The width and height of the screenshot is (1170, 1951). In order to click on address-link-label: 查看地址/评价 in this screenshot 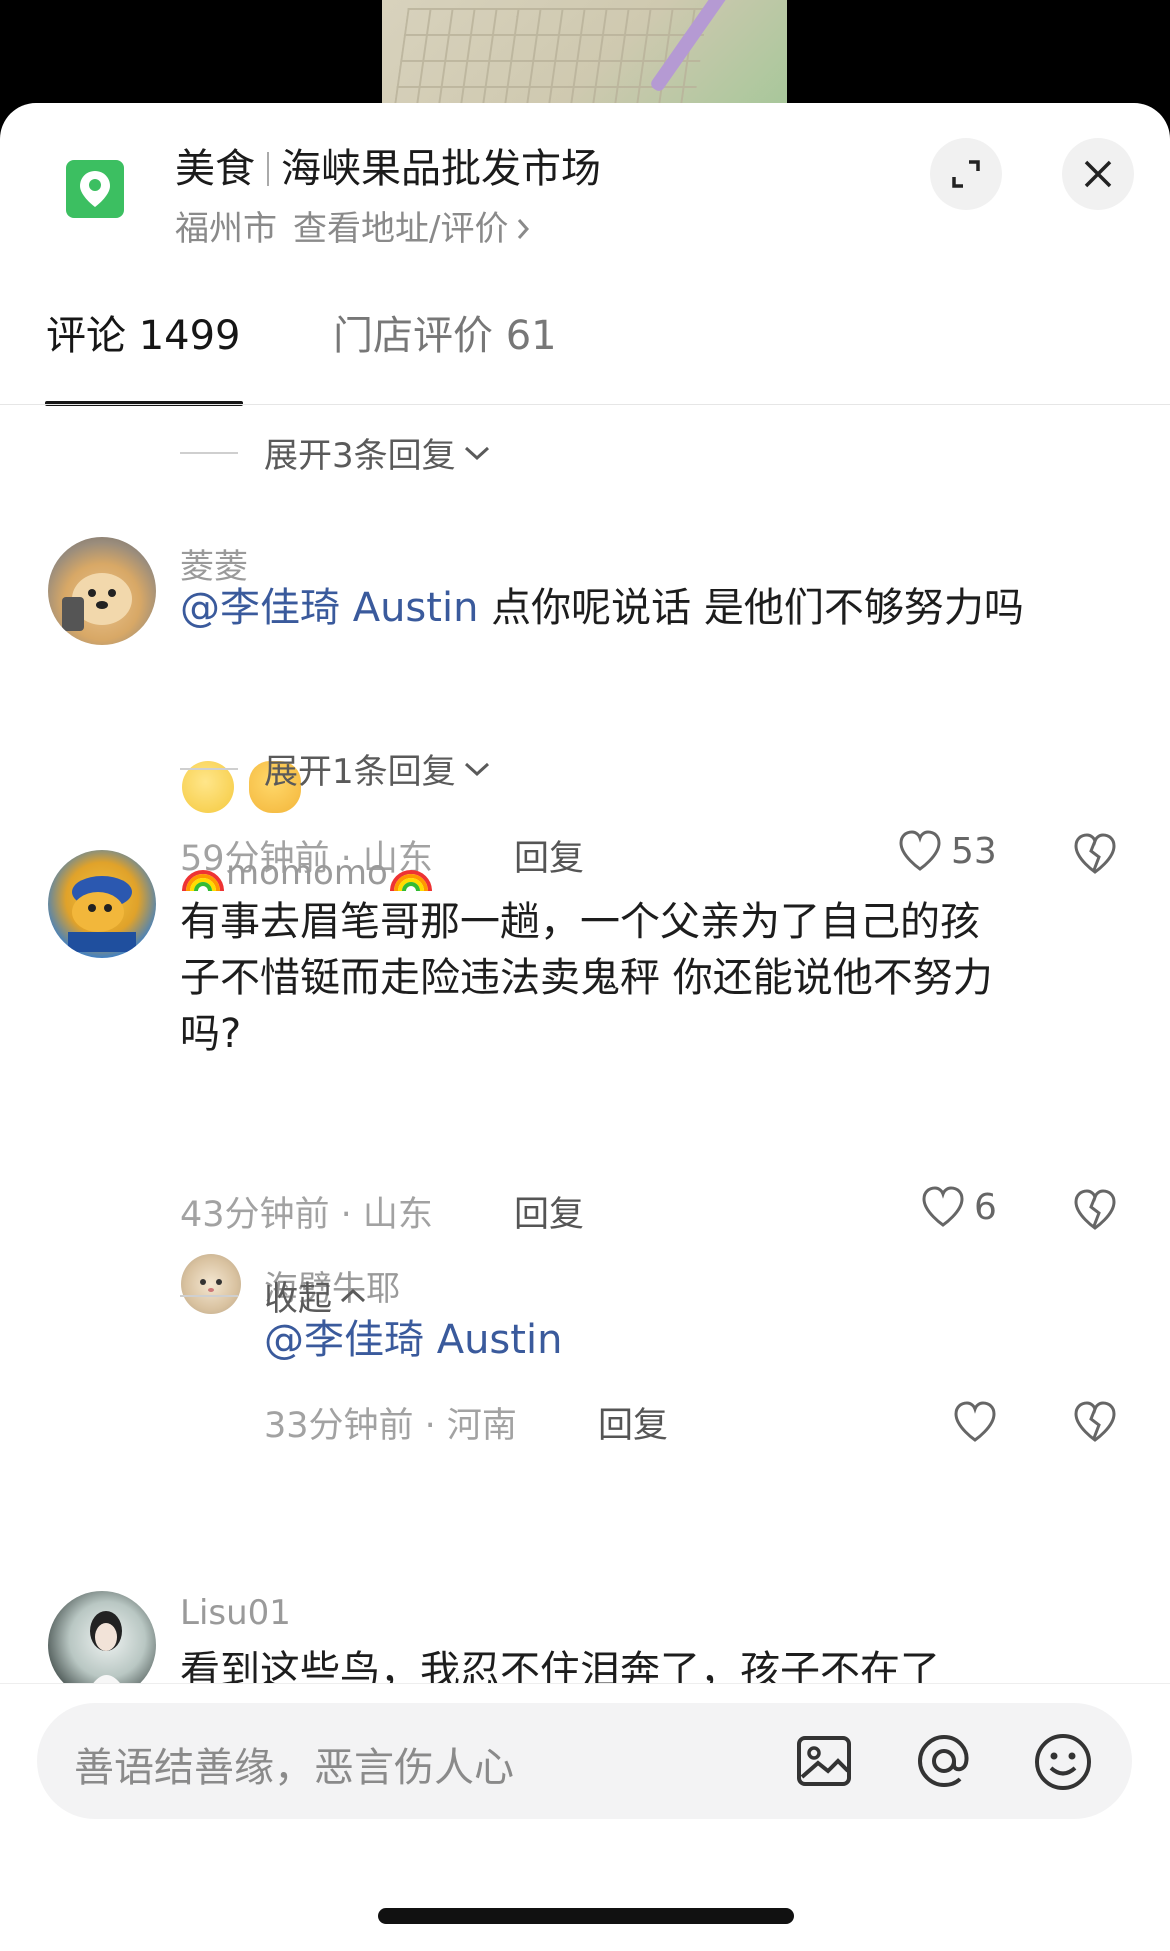, I will do `click(401, 229)`.